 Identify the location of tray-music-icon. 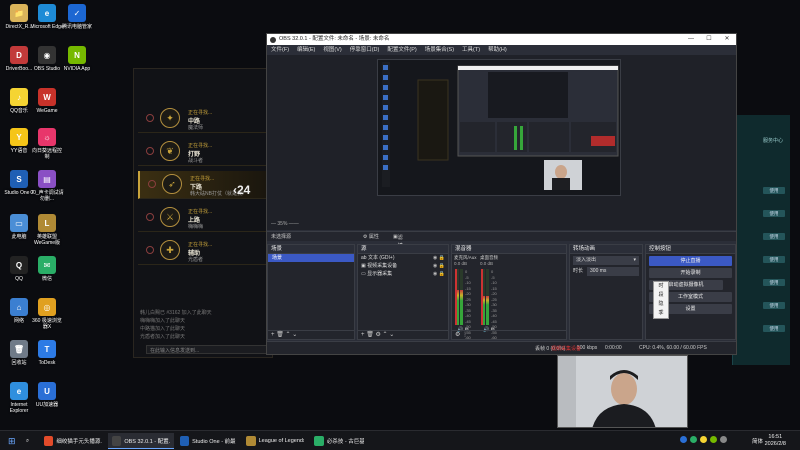
(703, 439).